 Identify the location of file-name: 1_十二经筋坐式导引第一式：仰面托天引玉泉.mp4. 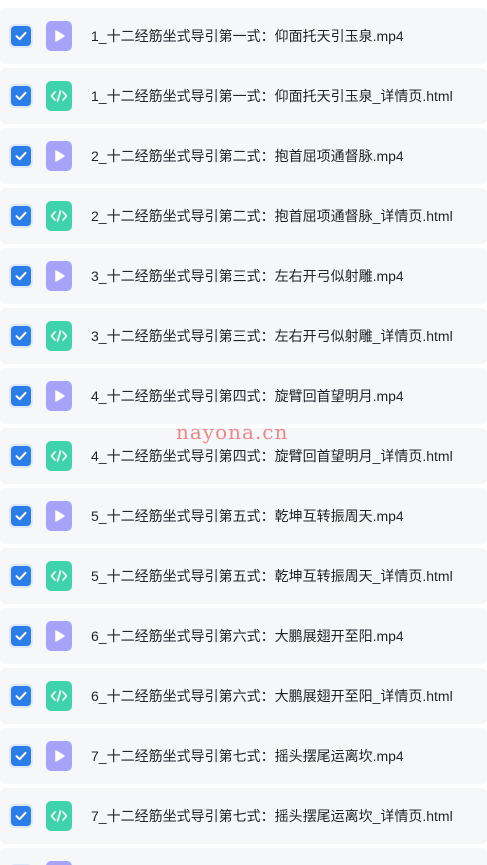
(247, 36).